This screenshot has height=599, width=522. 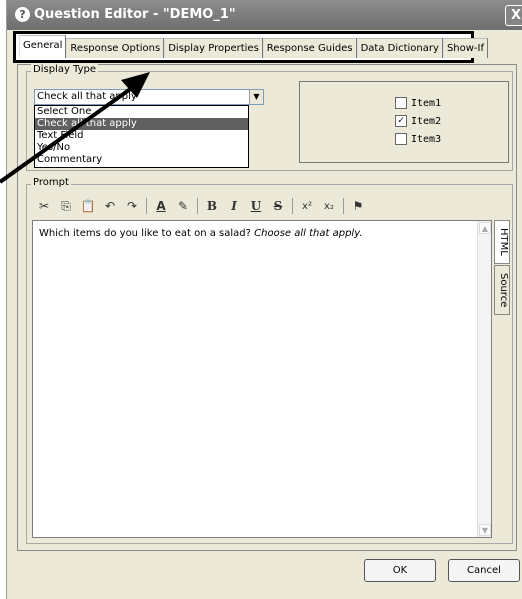 What do you see at coordinates (256, 206) in the screenshot?
I see `underline-icon: U` at bounding box center [256, 206].